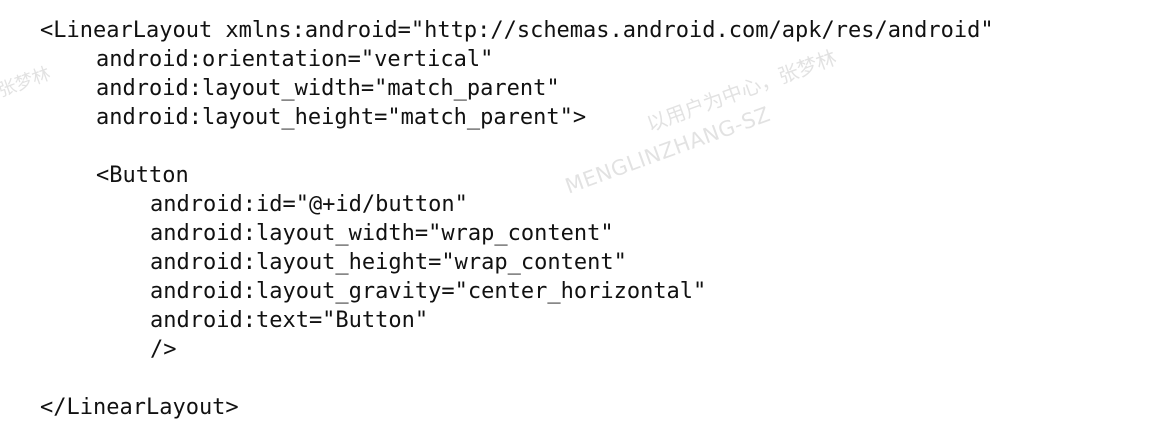 The height and width of the screenshot is (422, 1166). What do you see at coordinates (139, 407) in the screenshot?
I see `code-line: </LinearLayout>` at bounding box center [139, 407].